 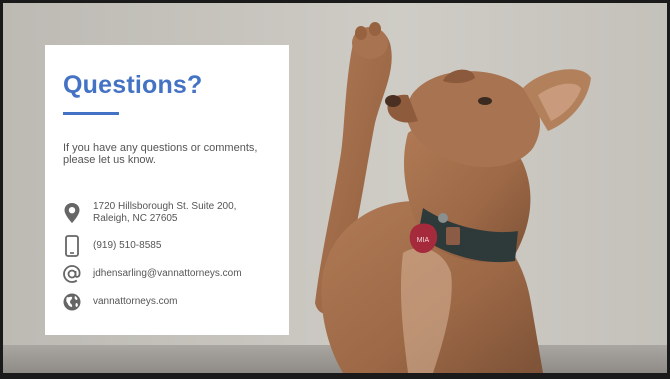 What do you see at coordinates (72, 246) in the screenshot?
I see `phone-icon` at bounding box center [72, 246].